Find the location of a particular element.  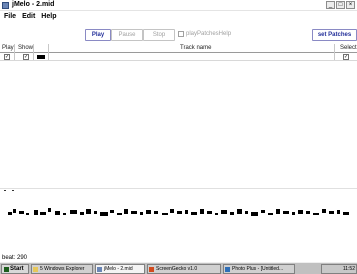

menu-help: Help is located at coordinates (48, 16).